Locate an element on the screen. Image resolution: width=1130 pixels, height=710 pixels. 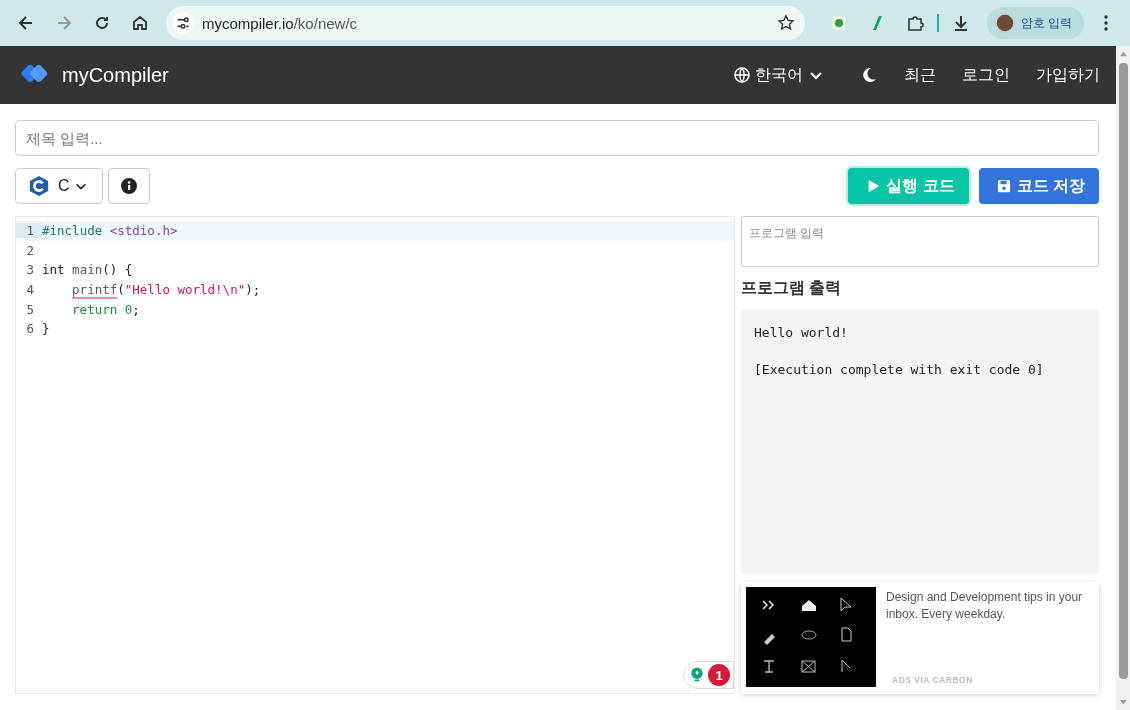
output-text: Hello world! is located at coordinates (801, 332).